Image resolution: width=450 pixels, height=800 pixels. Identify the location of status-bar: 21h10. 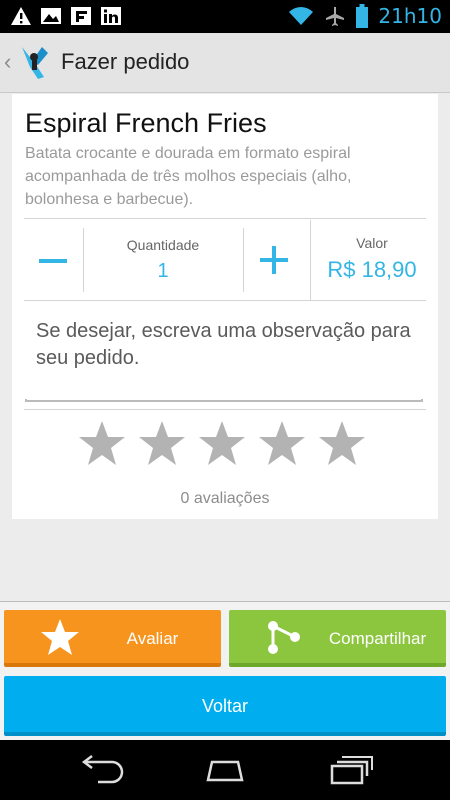
(225, 16).